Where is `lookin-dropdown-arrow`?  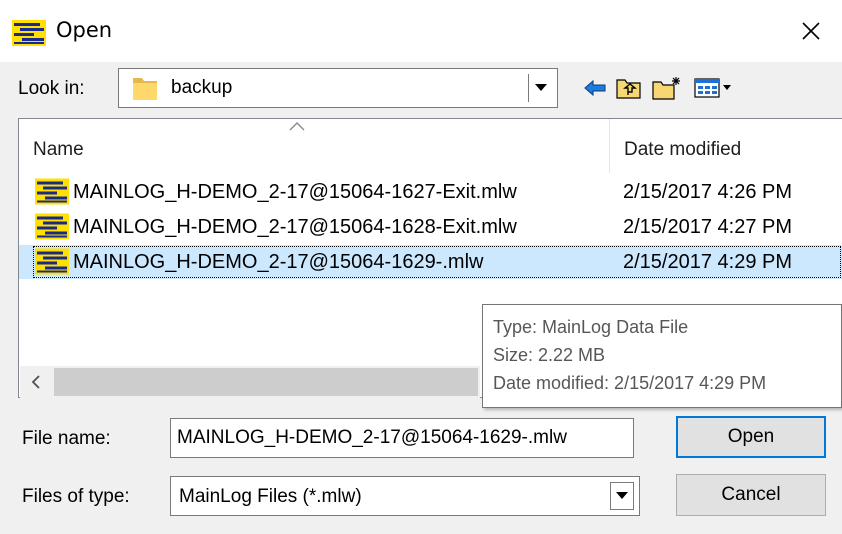
lookin-dropdown-arrow is located at coordinates (540, 88).